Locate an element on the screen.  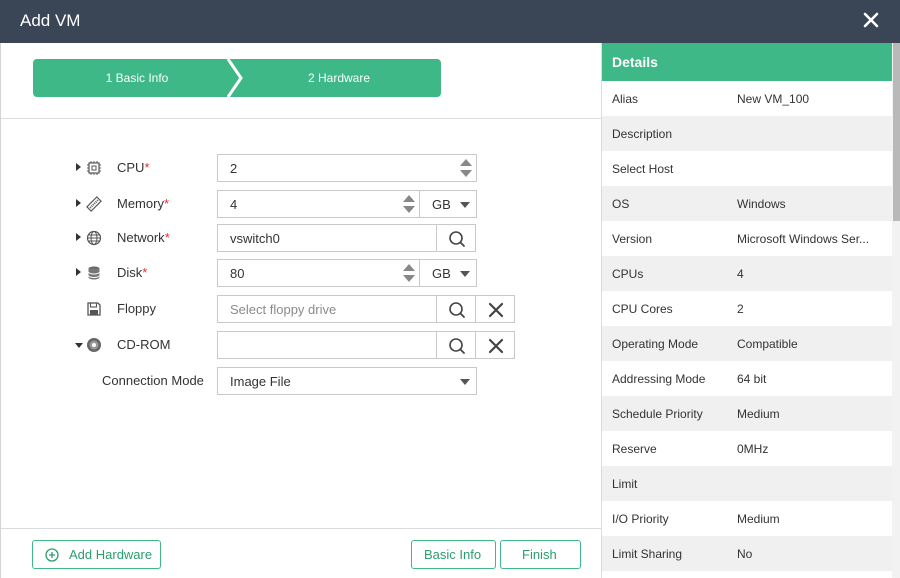
disk-label-text: Disk is located at coordinates (130, 272).